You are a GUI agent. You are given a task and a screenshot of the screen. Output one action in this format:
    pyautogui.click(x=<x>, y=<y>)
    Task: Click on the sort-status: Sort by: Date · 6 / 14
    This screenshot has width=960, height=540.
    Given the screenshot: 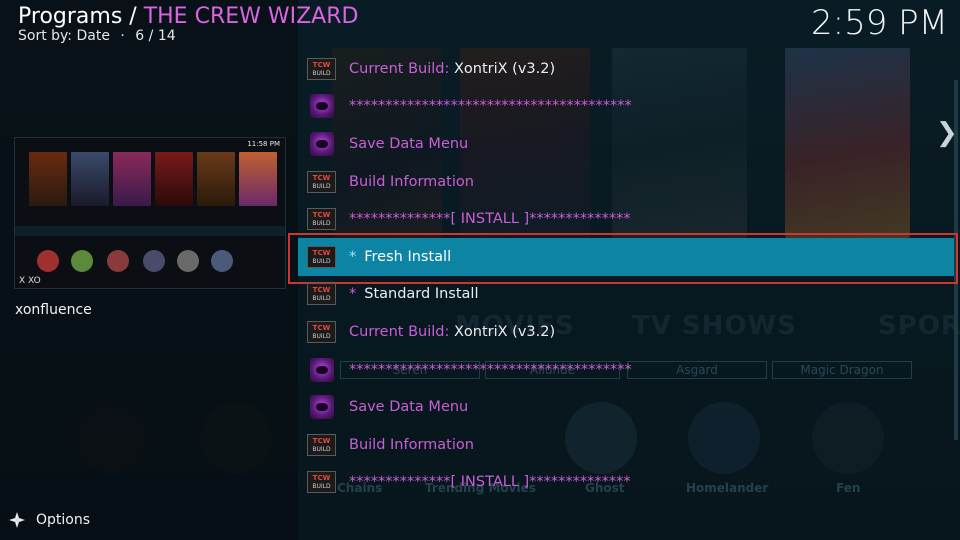 What is the action you would take?
    pyautogui.click(x=97, y=36)
    